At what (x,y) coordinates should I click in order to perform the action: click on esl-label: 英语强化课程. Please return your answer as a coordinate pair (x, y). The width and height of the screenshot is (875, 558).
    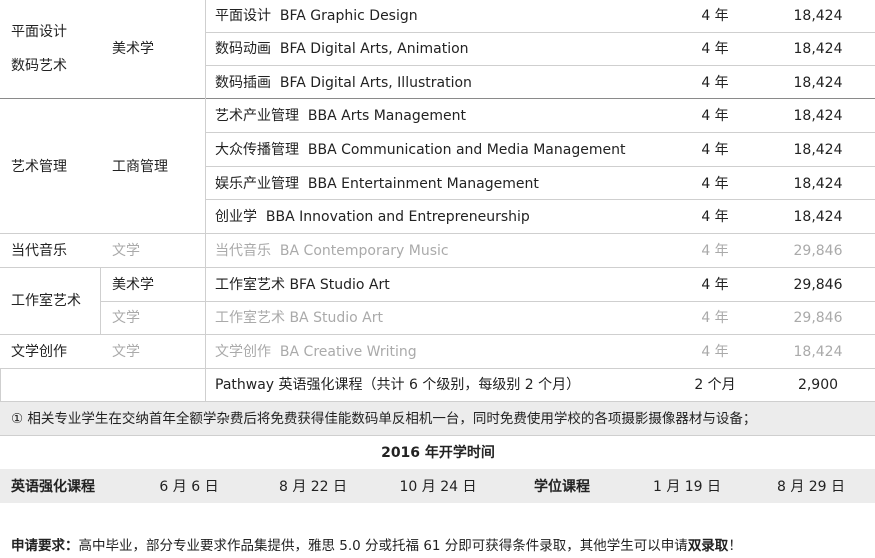
    Looking at the image, I should click on (53, 487).